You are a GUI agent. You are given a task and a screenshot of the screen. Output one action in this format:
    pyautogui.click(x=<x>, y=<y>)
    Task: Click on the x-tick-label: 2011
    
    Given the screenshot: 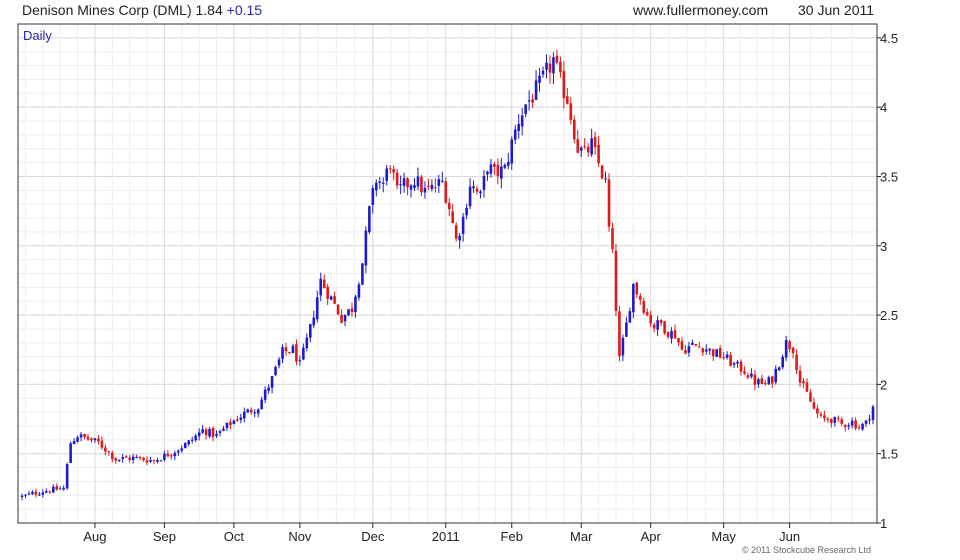 What is the action you would take?
    pyautogui.click(x=446, y=536)
    